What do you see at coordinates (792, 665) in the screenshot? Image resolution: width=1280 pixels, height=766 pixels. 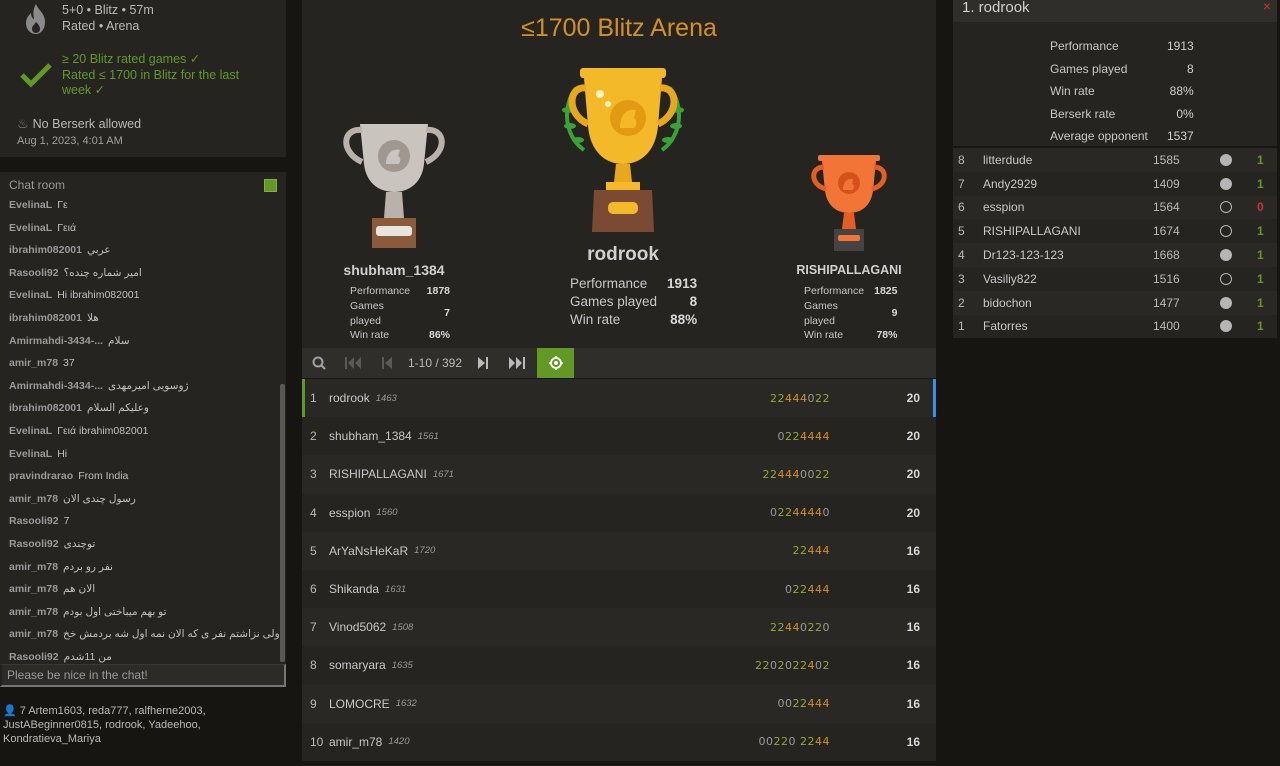 I see `score-sheet: 2202022402` at bounding box center [792, 665].